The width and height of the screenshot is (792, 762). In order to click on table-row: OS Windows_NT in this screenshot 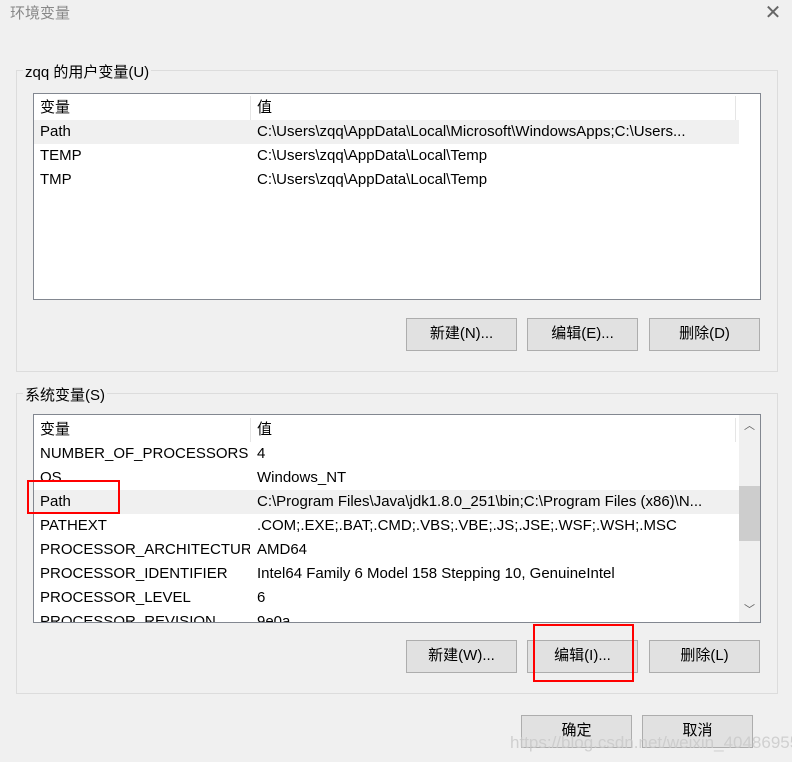, I will do `click(386, 478)`.